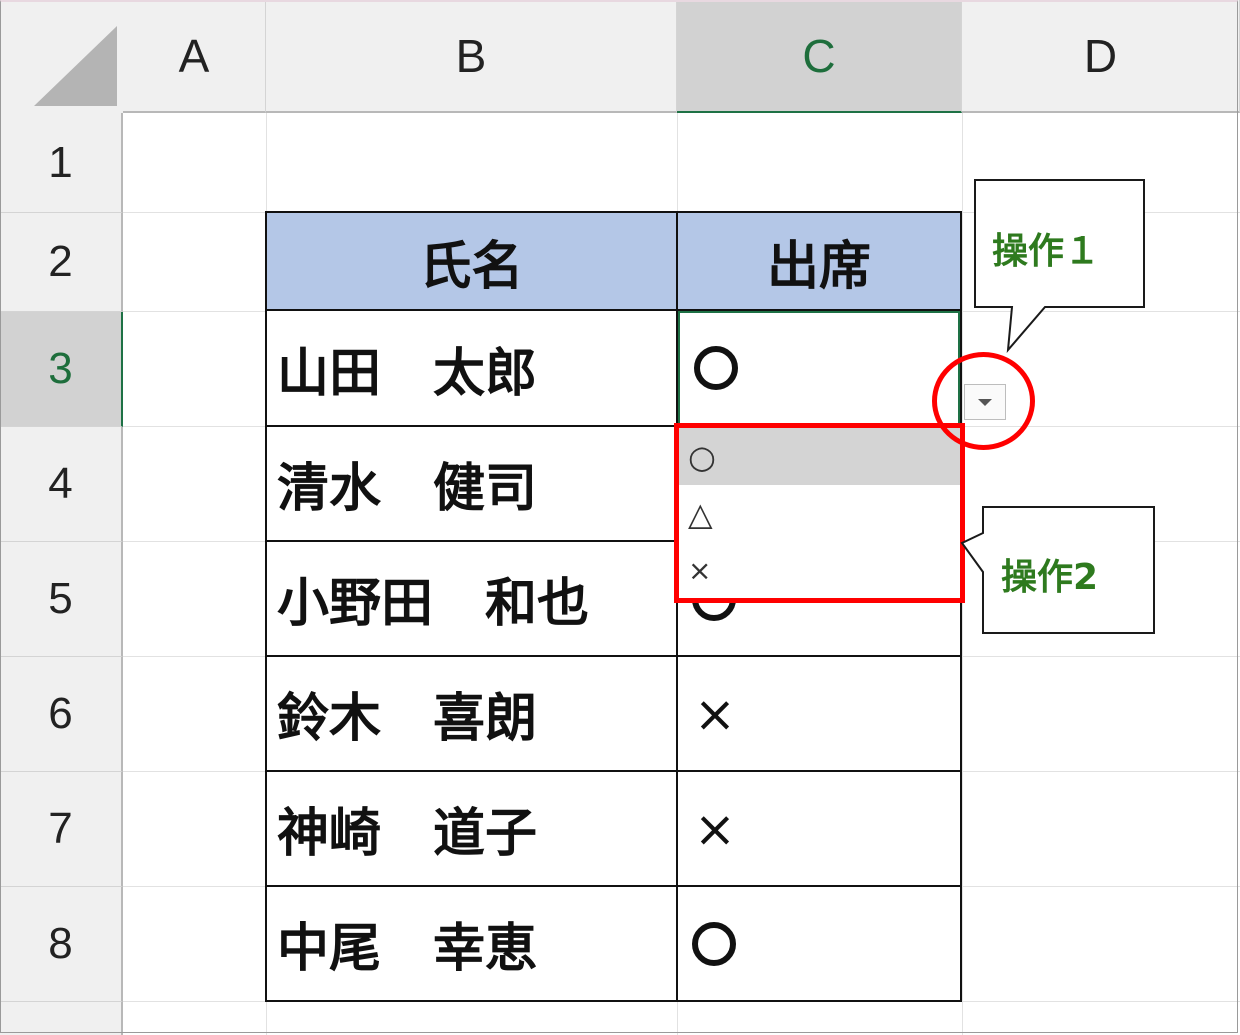 Image resolution: width=1240 pixels, height=1035 pixels. Describe the element at coordinates (1050, 577) in the screenshot. I see `callout-2-text: 操作2` at that location.